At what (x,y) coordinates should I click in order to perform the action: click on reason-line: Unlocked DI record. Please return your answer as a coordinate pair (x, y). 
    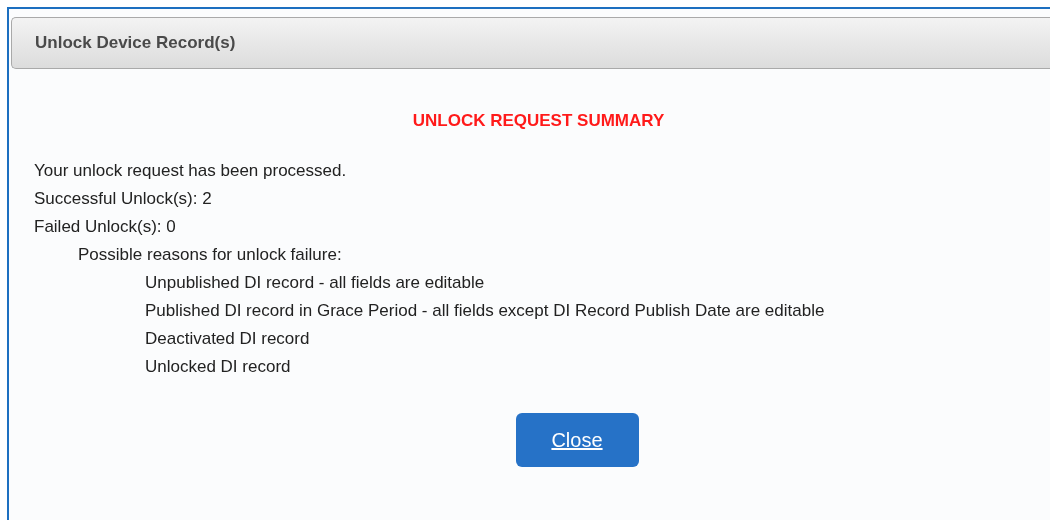
    Looking at the image, I should click on (218, 367).